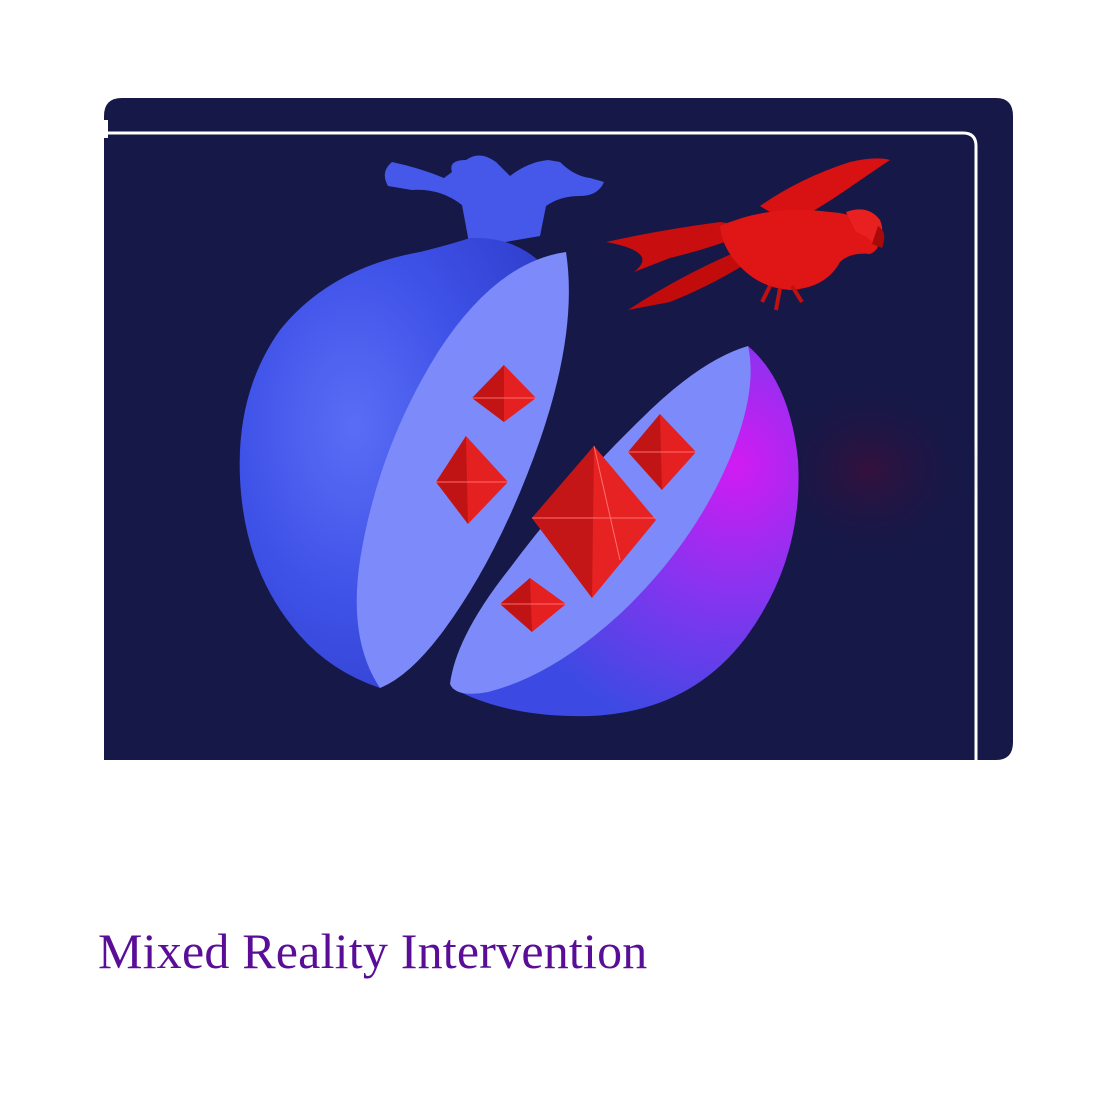  I want to click on panel-notch, so click(104, 129).